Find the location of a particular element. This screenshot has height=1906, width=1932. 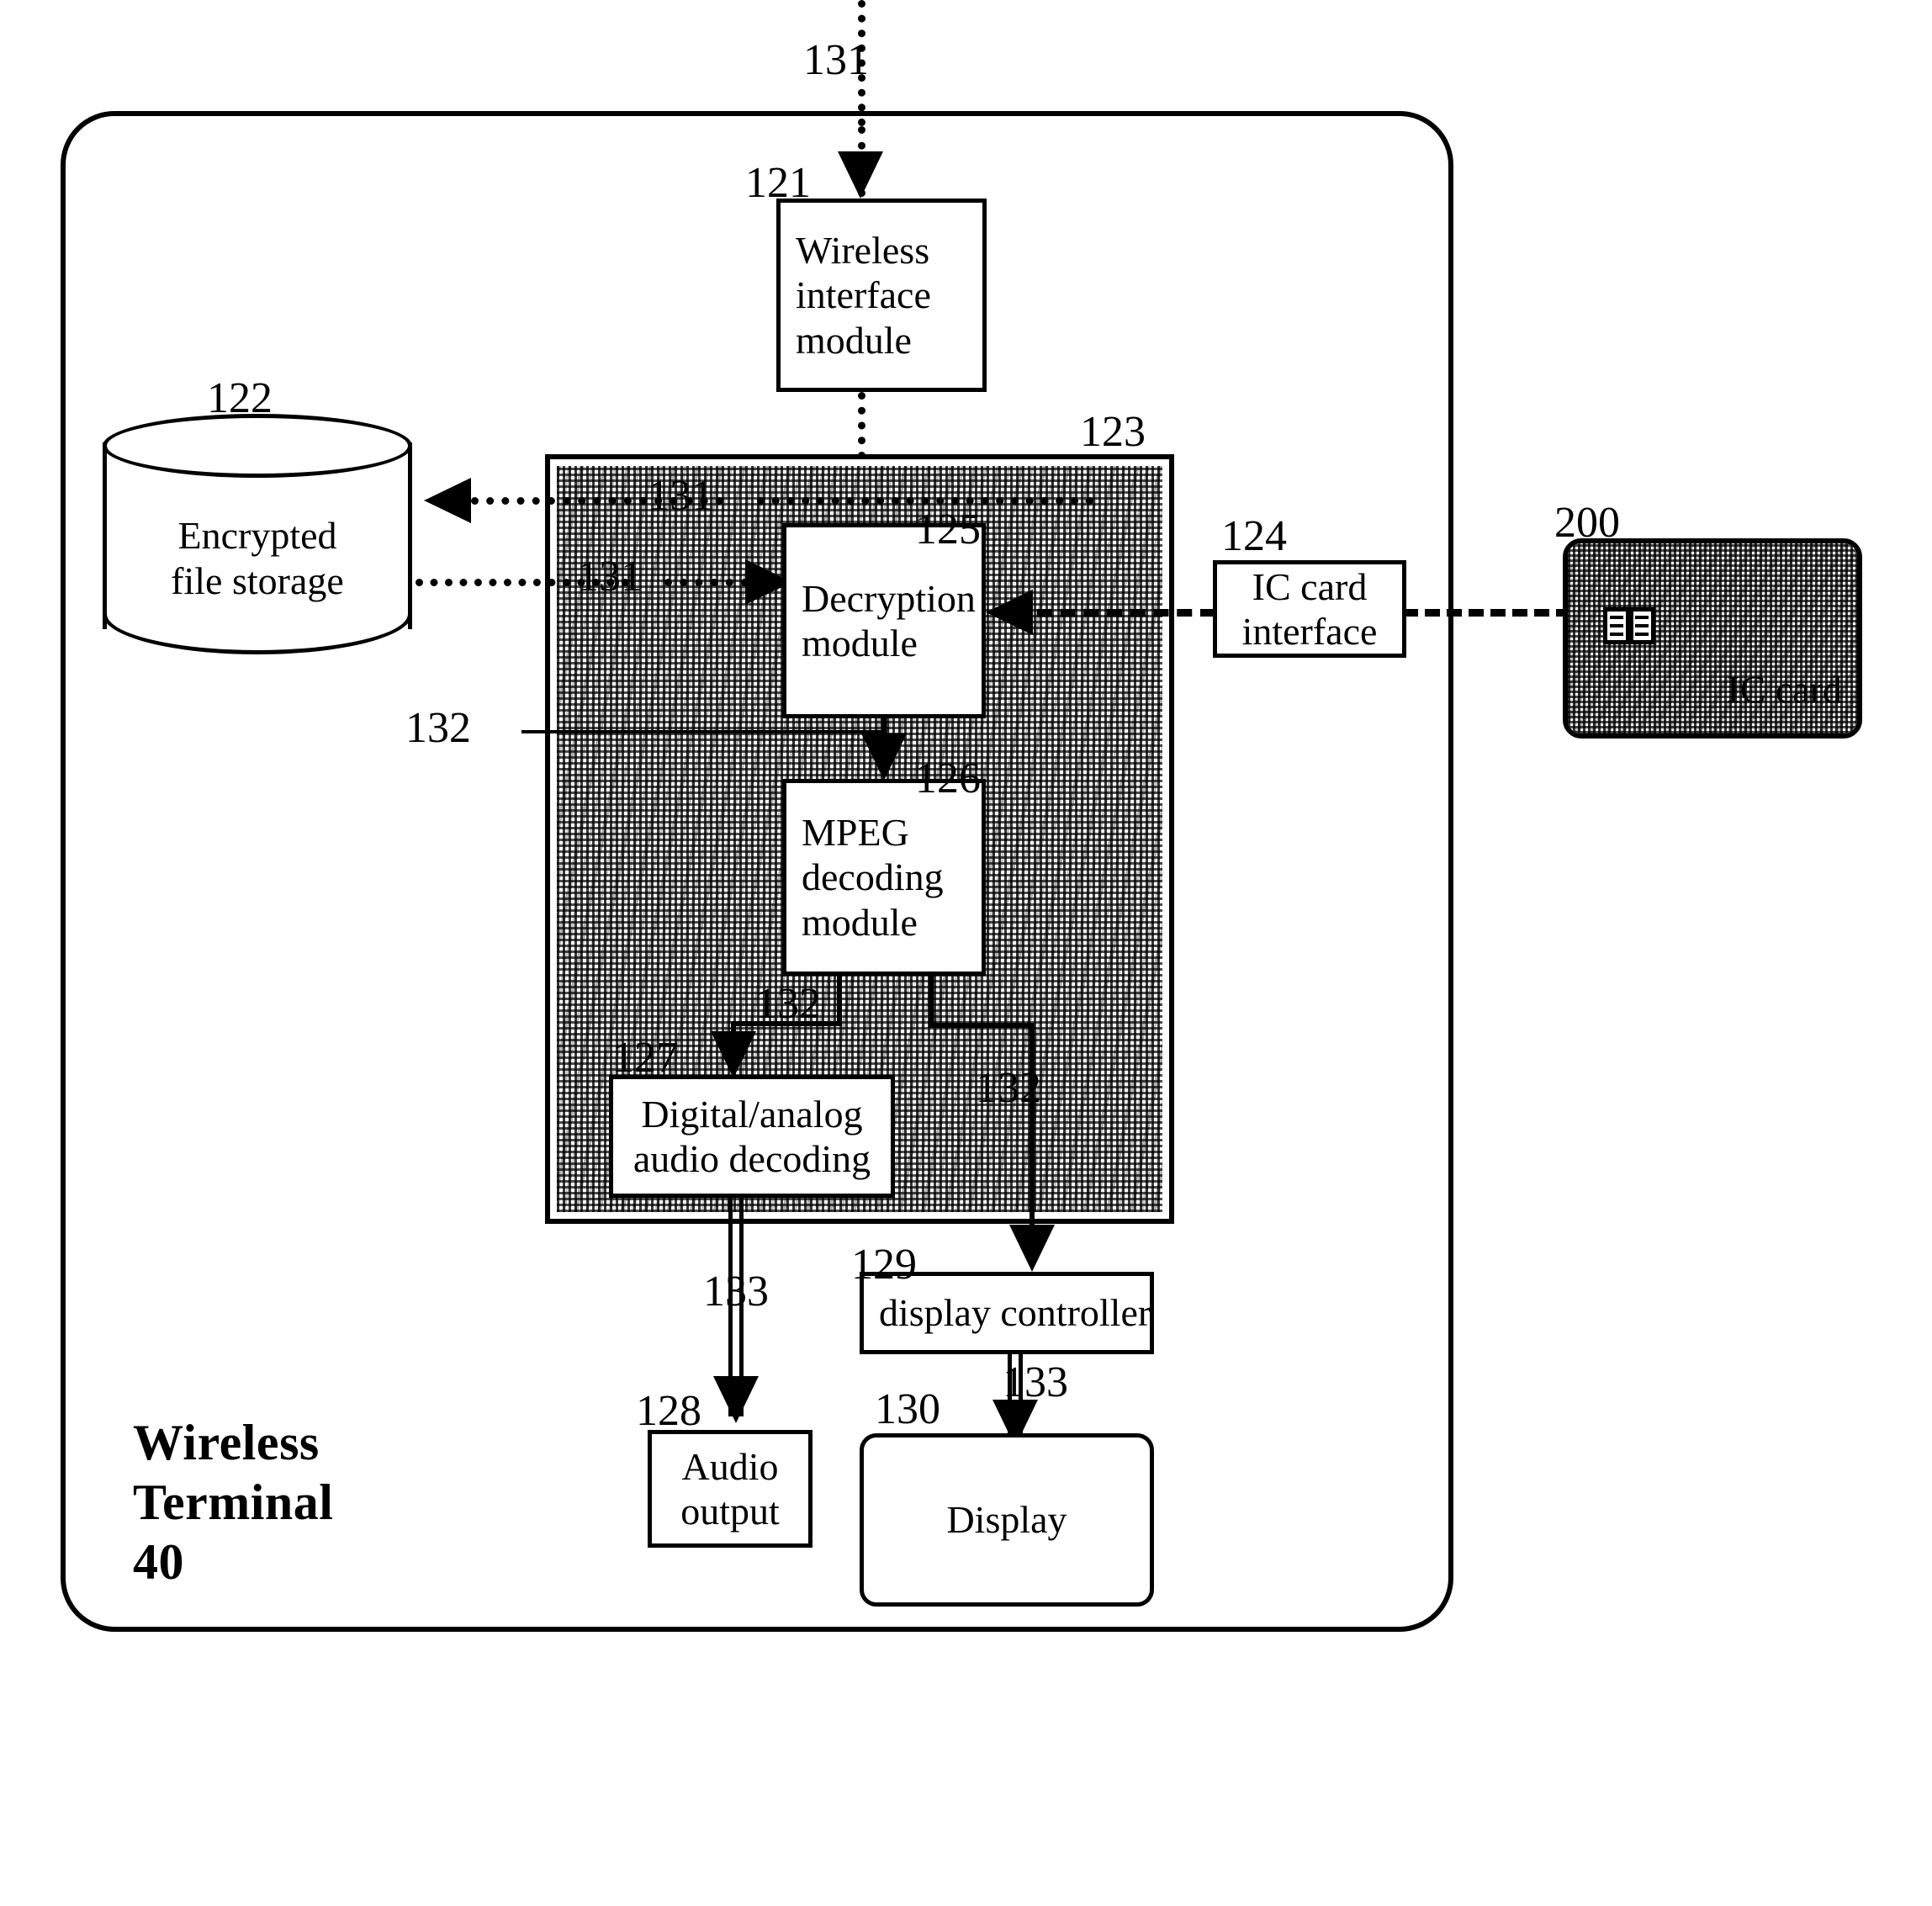

ref-125-label: 125 is located at coordinates (948, 529).